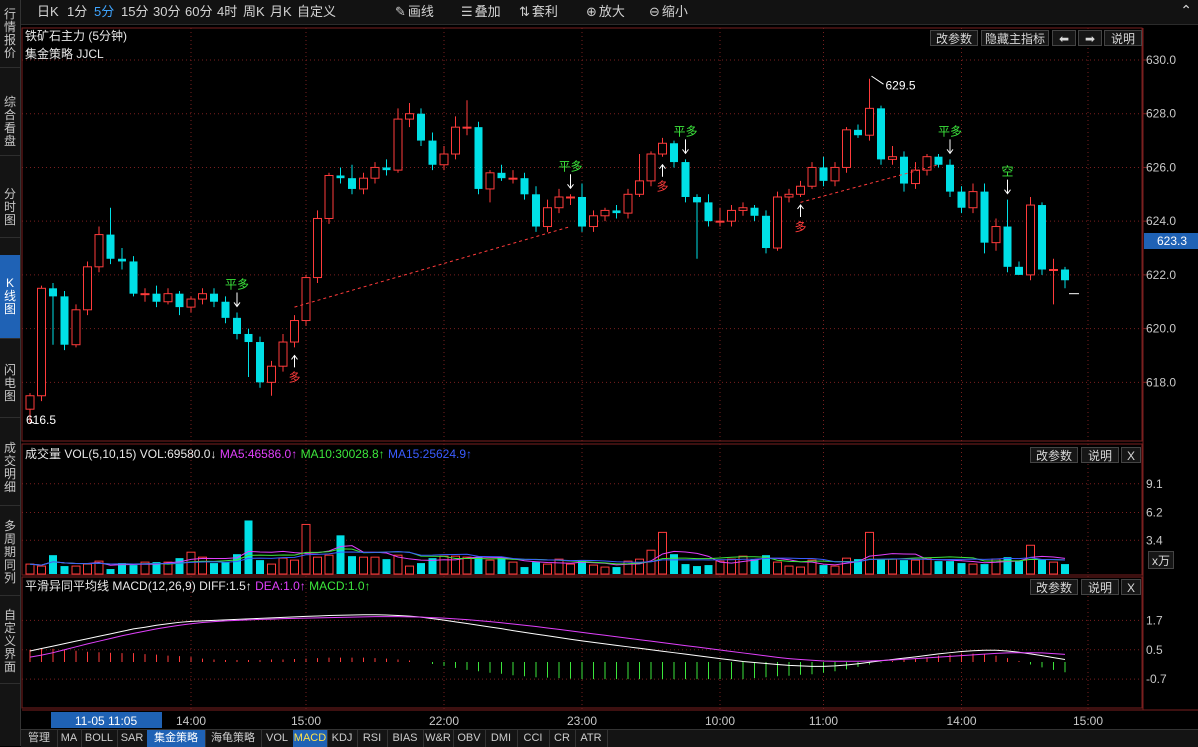 This screenshot has width=1198, height=747. I want to click on indicator-tab-: 集金策略, so click(176, 738).